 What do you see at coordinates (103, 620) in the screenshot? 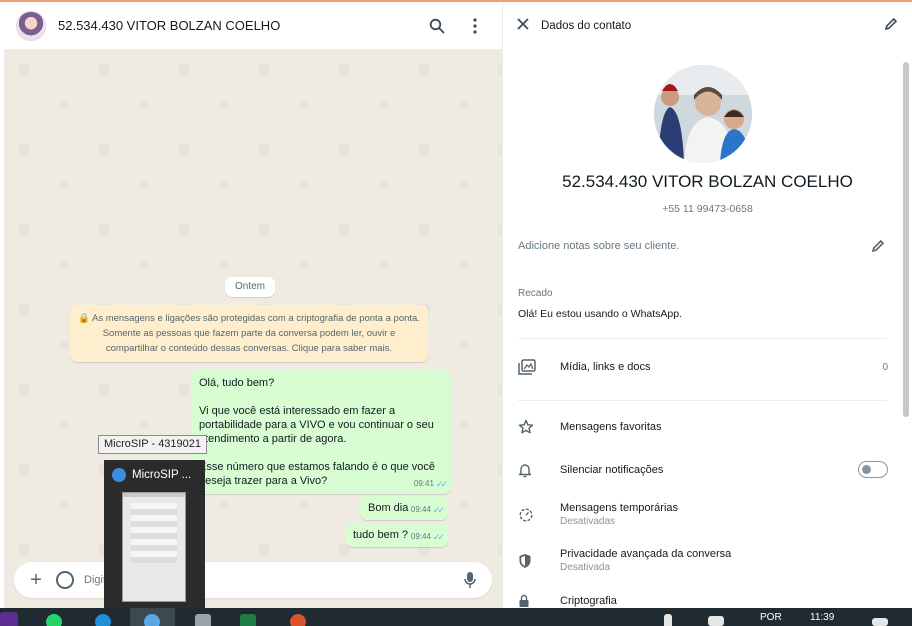
I see `edge-taskbar-icon` at bounding box center [103, 620].